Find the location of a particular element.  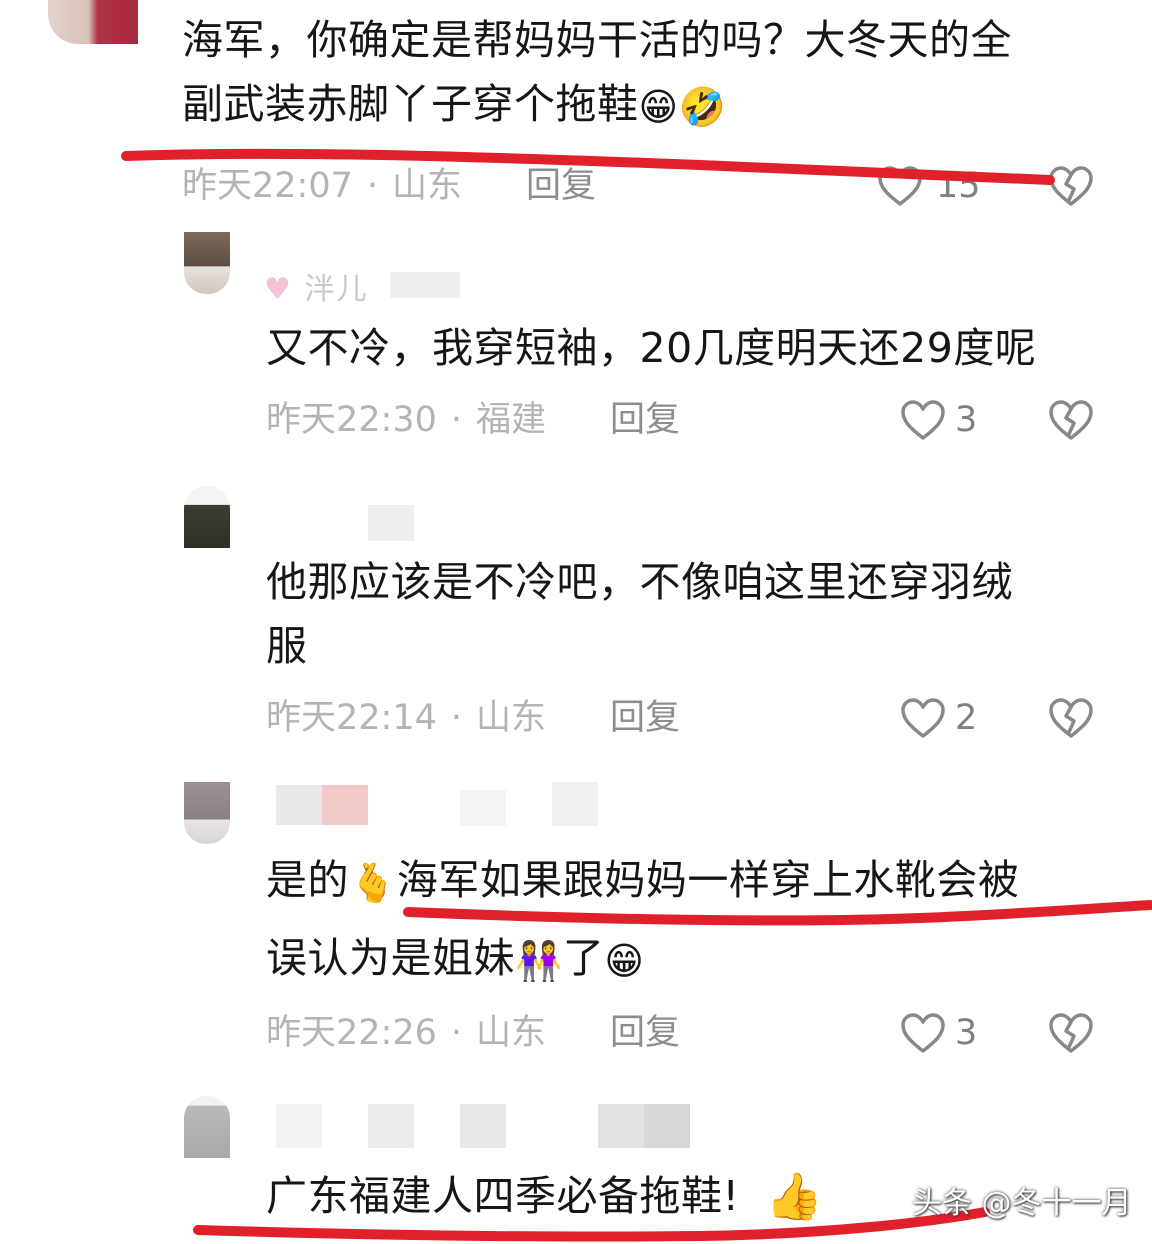

comment-text-line: 又不冷，我穿短袖，20几度明天还29度呢 is located at coordinates (651, 348).